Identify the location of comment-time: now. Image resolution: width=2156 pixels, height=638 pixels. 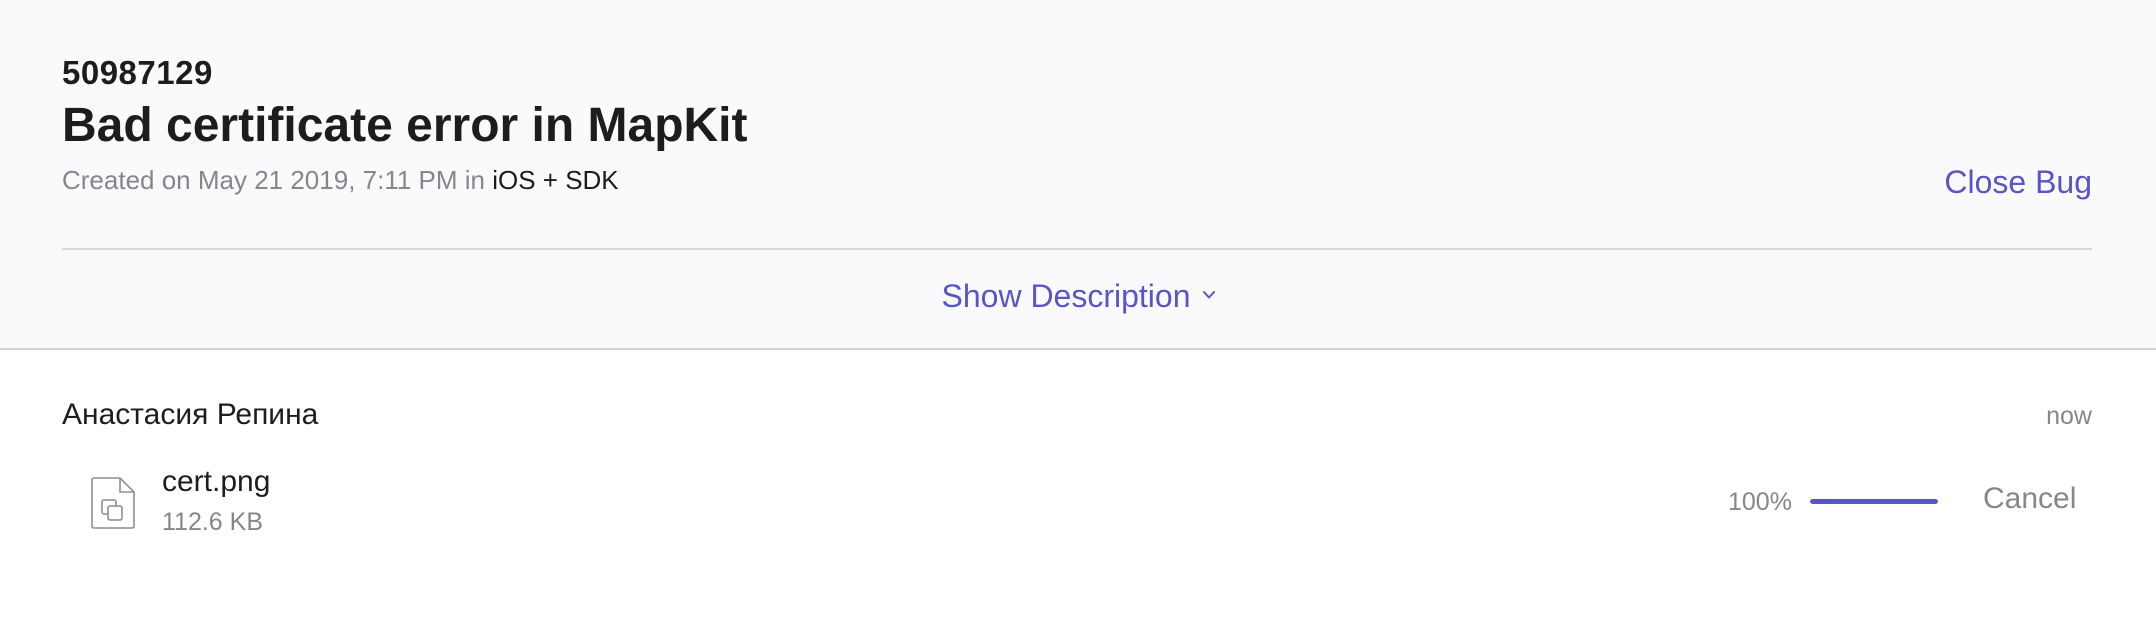
(2069, 416).